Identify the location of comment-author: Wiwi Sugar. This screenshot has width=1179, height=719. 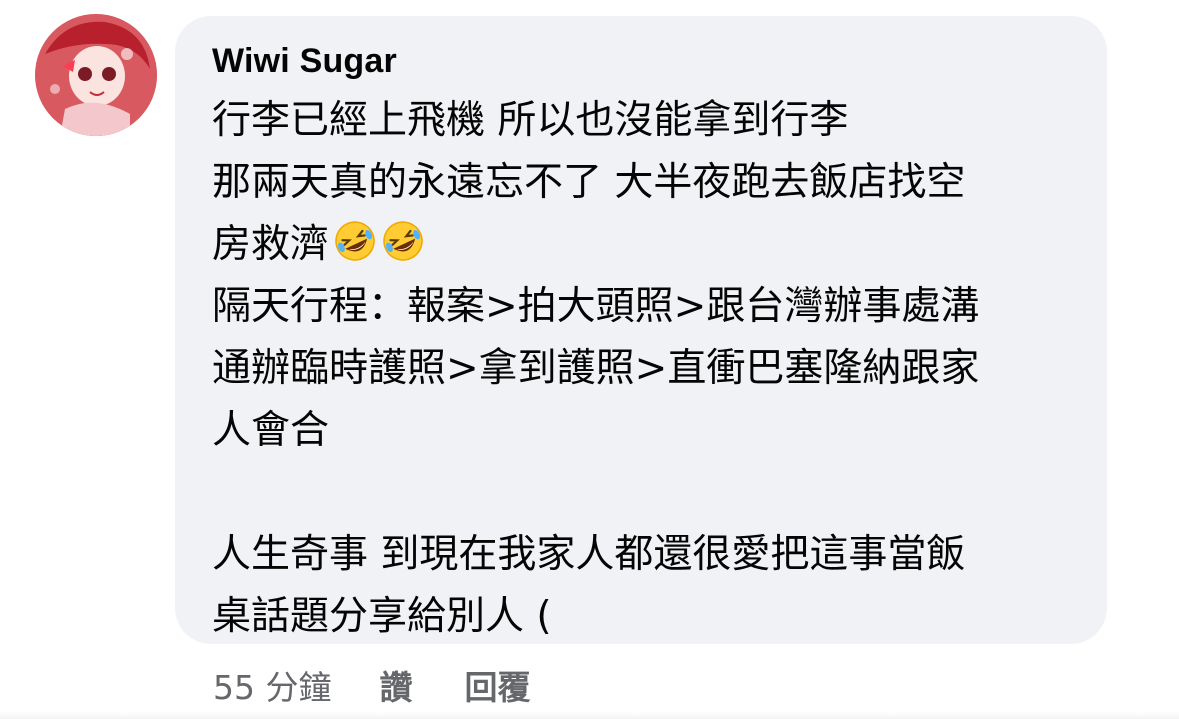
(304, 61).